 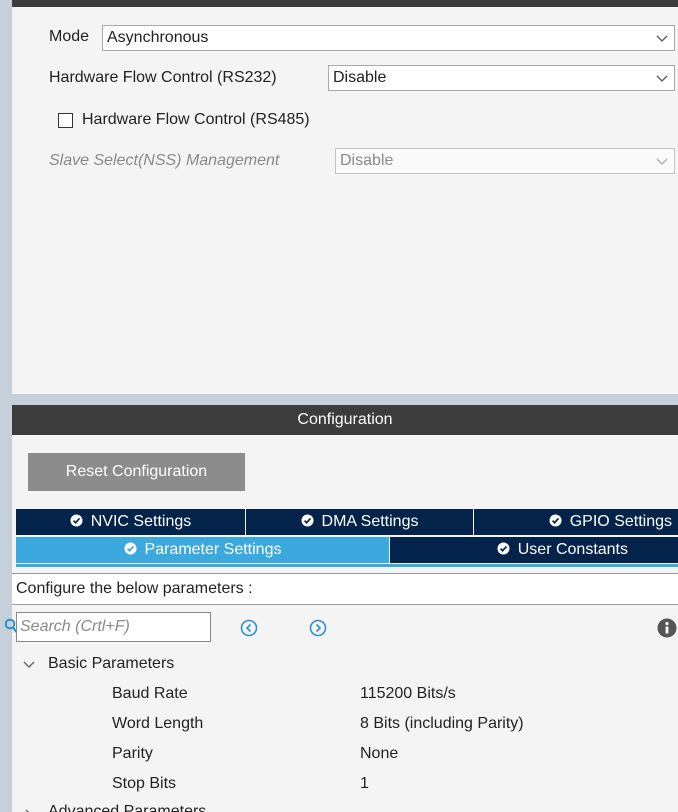 I want to click on configuration-header: Configuration, so click(x=345, y=420).